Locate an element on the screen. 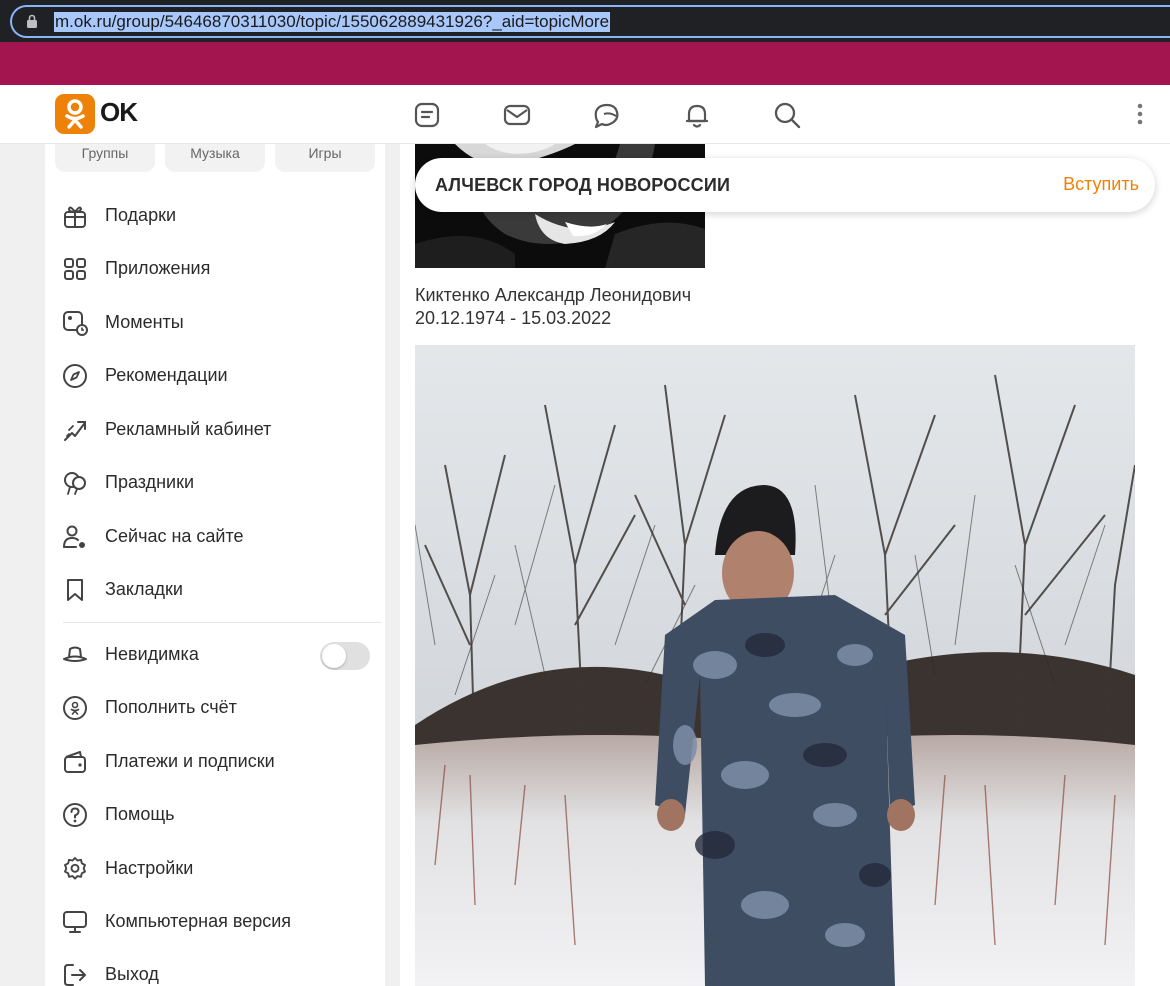 Image resolution: width=1170 pixels, height=986 pixels. sidebar-item-logout: Выход is located at coordinates (215, 969).